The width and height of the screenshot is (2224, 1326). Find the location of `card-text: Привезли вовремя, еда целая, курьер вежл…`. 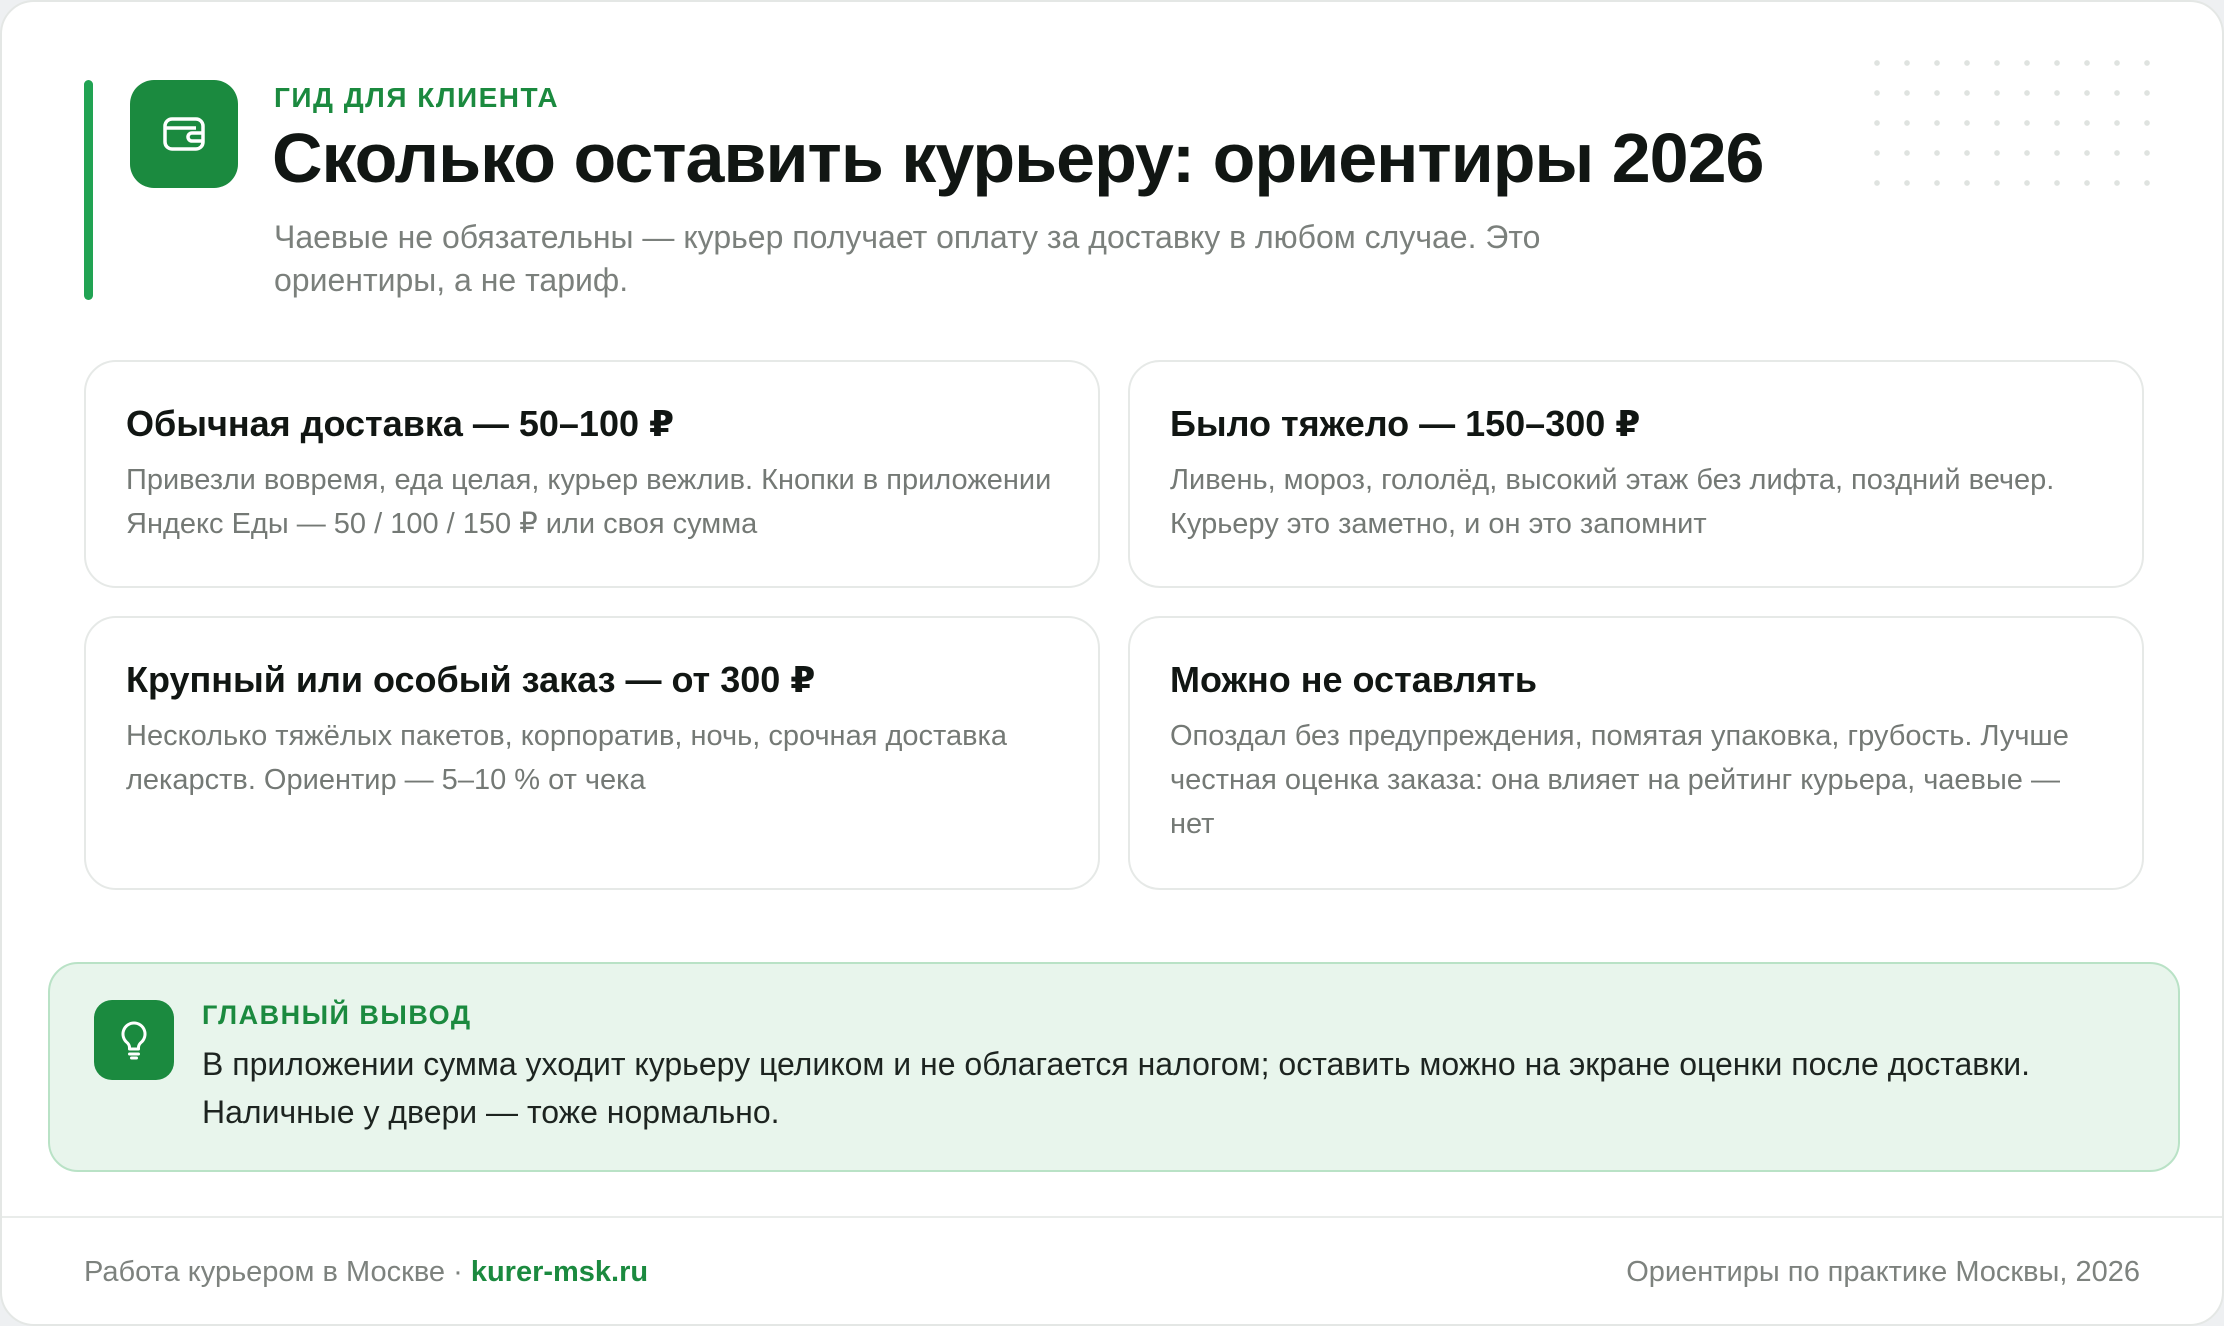

card-text: Привезли вовремя, еда целая, курьер вежл… is located at coordinates (589, 502).